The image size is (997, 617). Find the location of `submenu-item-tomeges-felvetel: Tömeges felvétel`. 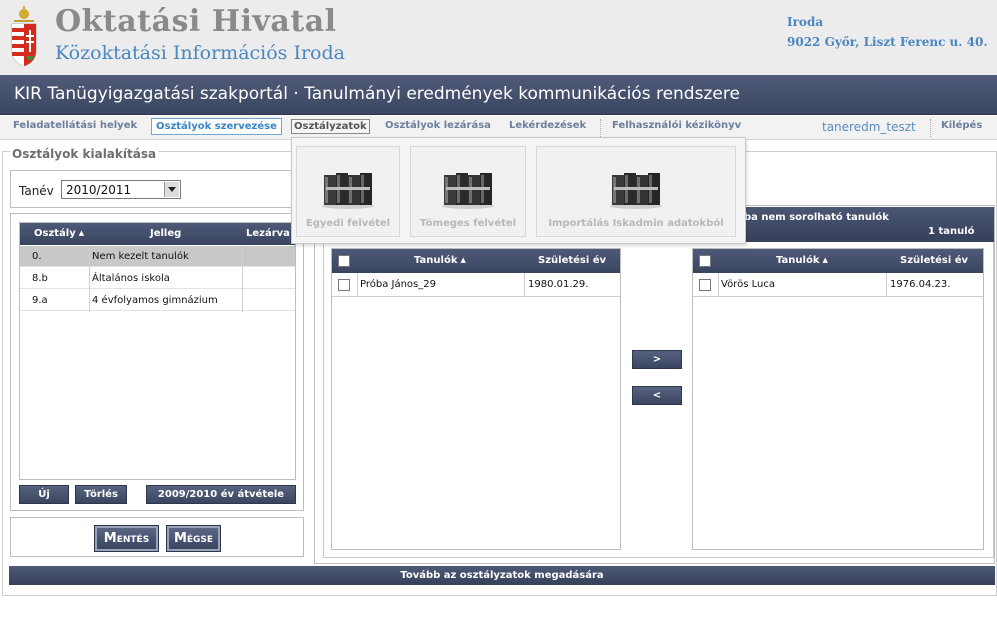

submenu-item-tomeges-felvetel: Tömeges felvétel is located at coordinates (468, 191).